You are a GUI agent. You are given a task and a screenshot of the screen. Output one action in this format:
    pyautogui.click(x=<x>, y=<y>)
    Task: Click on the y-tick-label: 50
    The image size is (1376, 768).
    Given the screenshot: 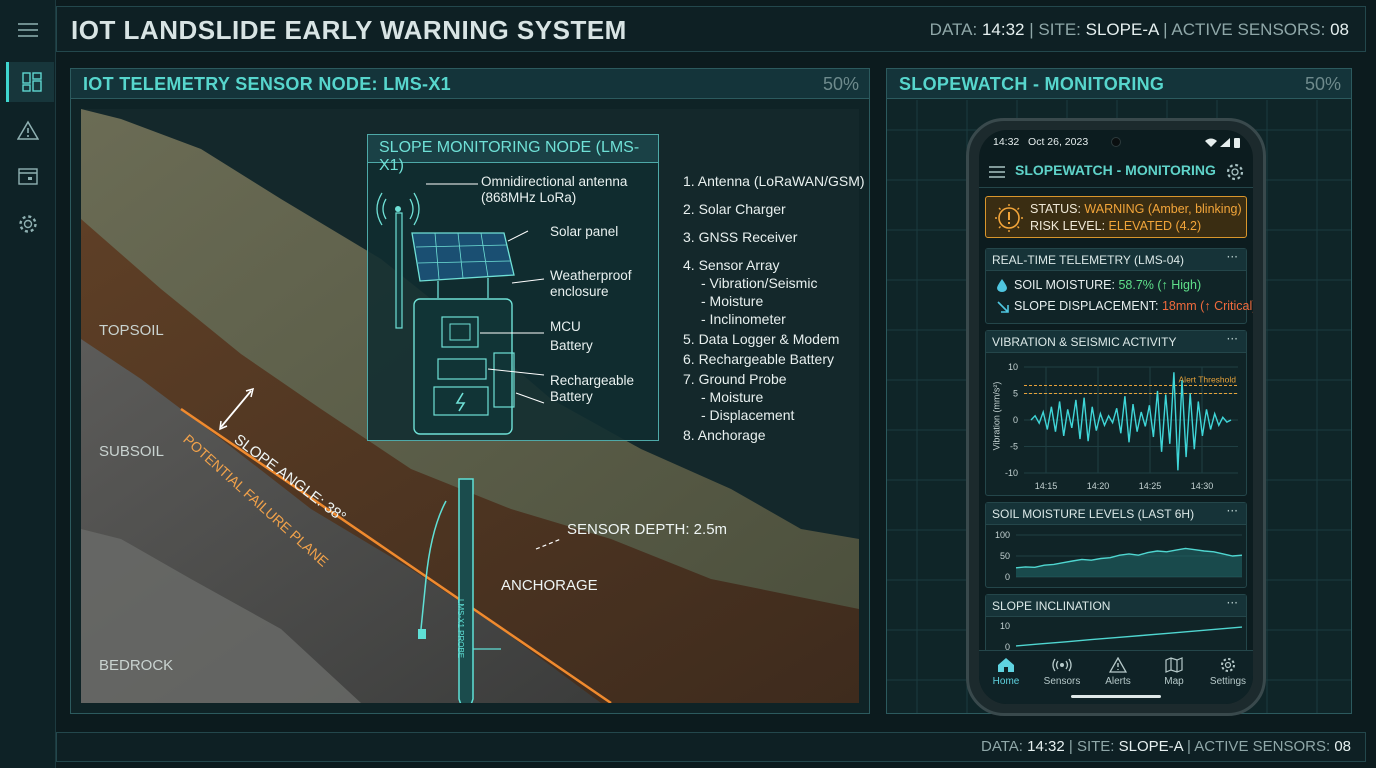 What is the action you would take?
    pyautogui.click(x=1005, y=556)
    